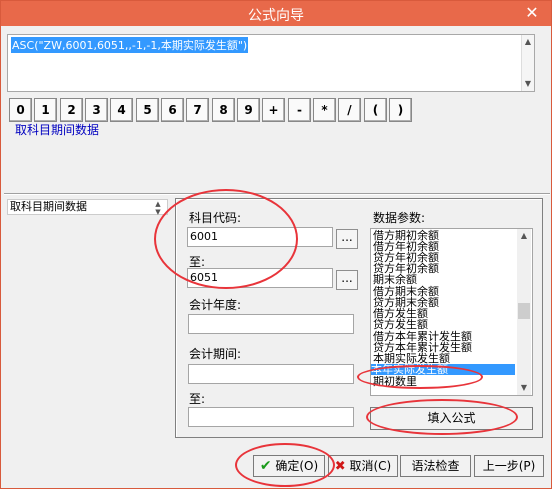  Describe the element at coordinates (197, 110) in the screenshot. I see `key-7: 7` at that location.